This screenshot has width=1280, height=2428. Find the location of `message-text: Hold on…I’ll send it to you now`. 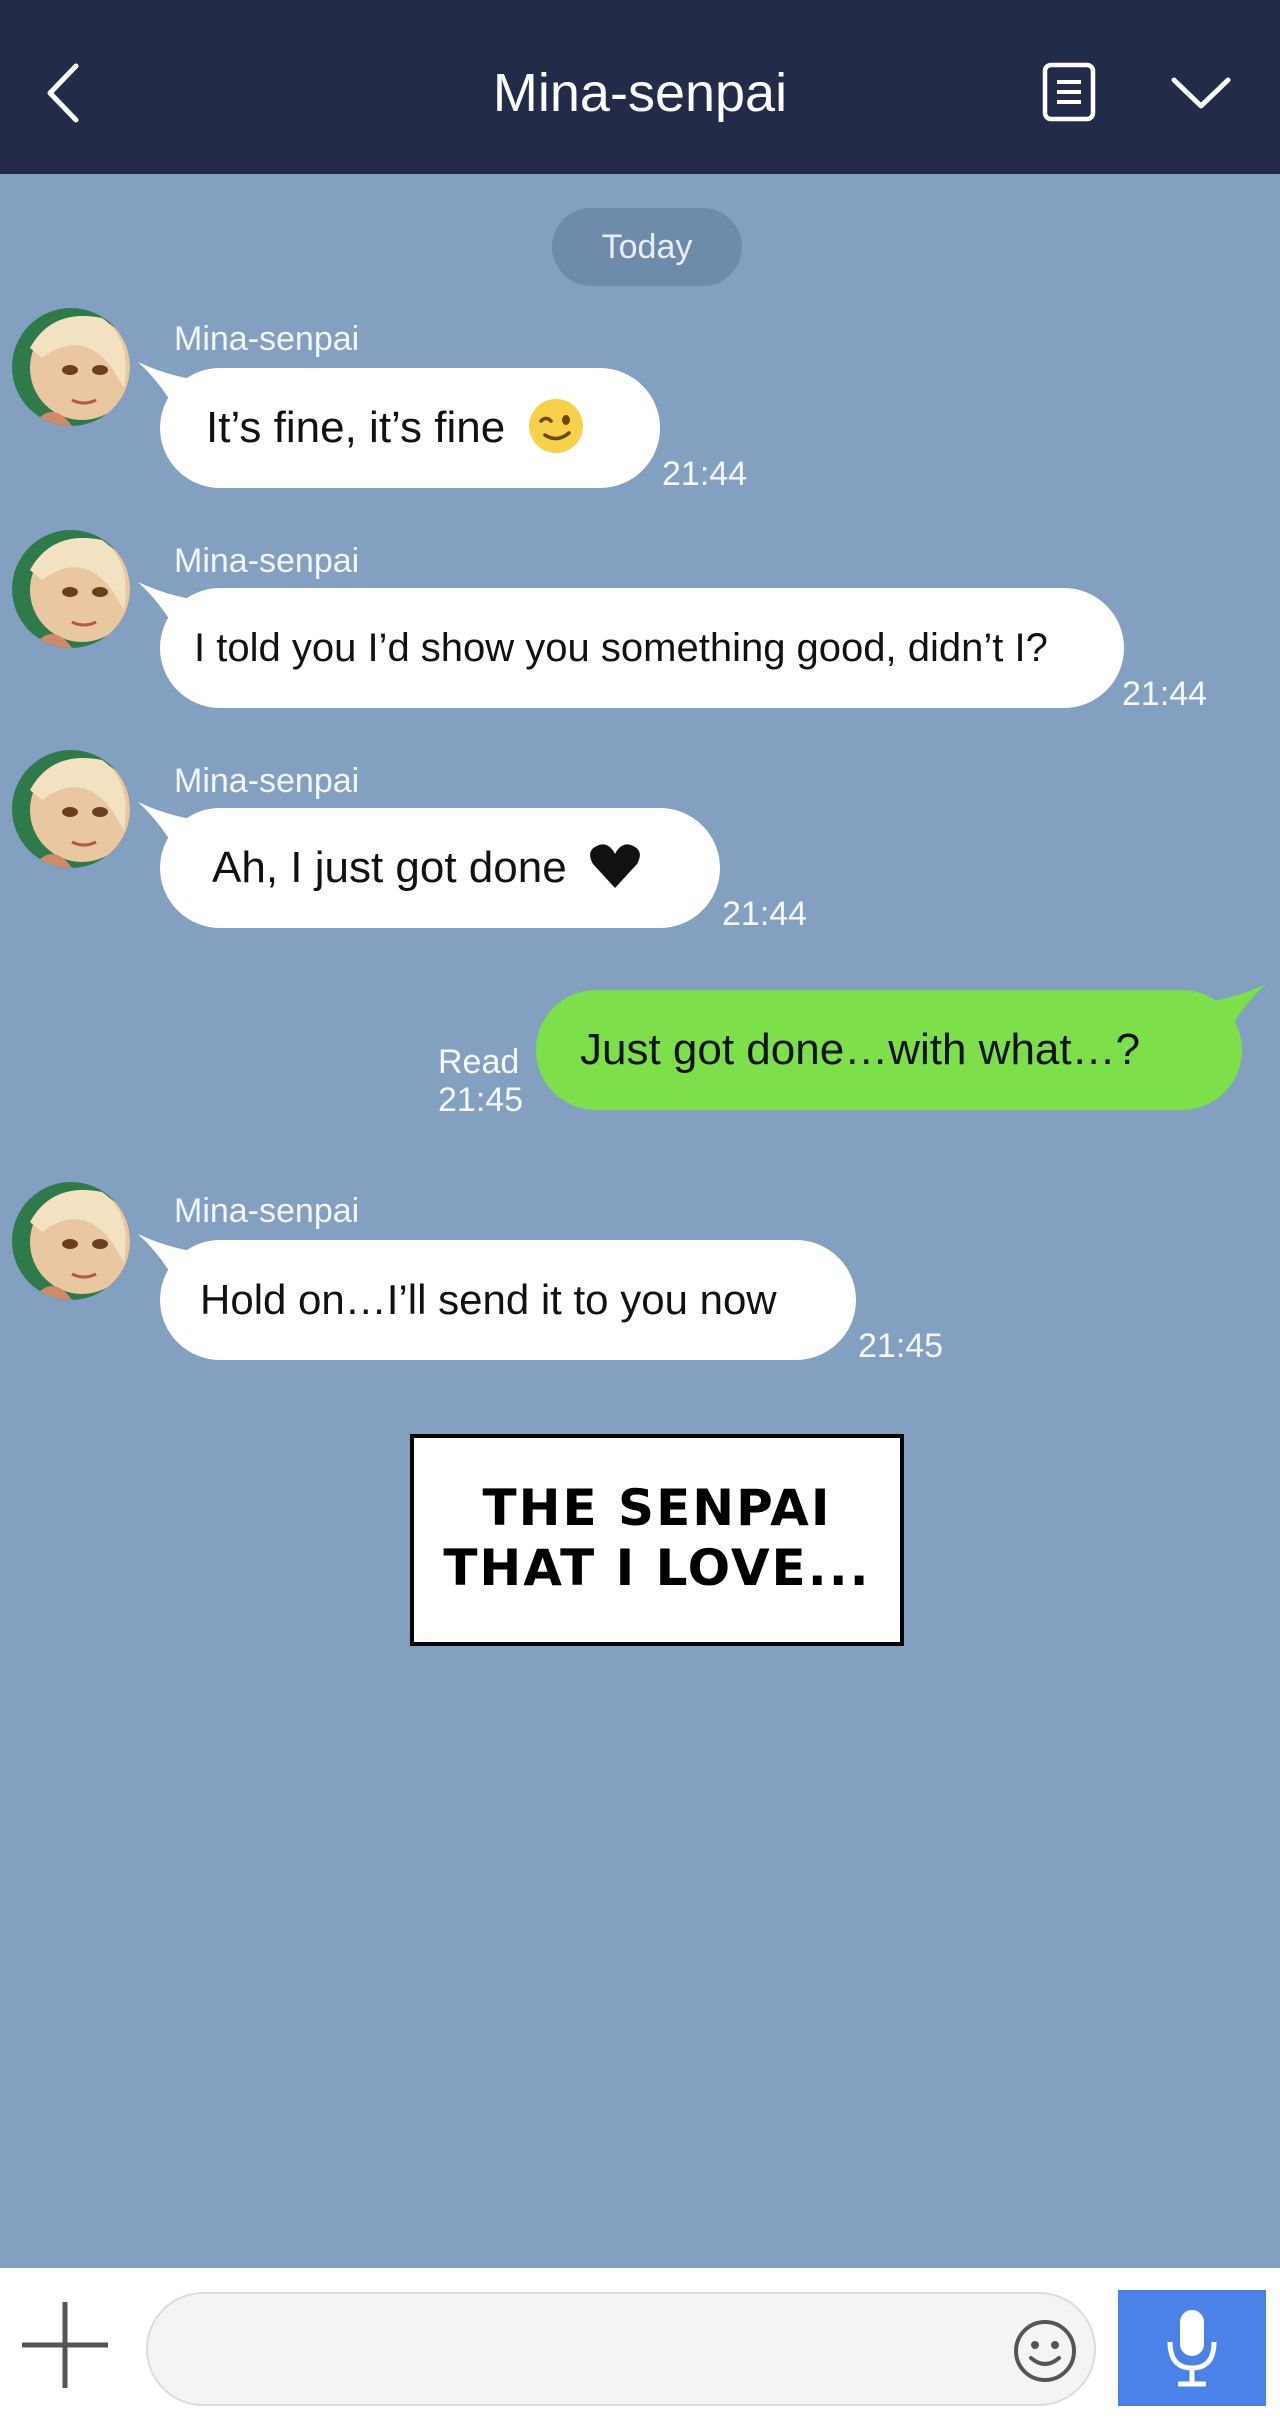

message-text: Hold on…I’ll send it to you now is located at coordinates (488, 1299).